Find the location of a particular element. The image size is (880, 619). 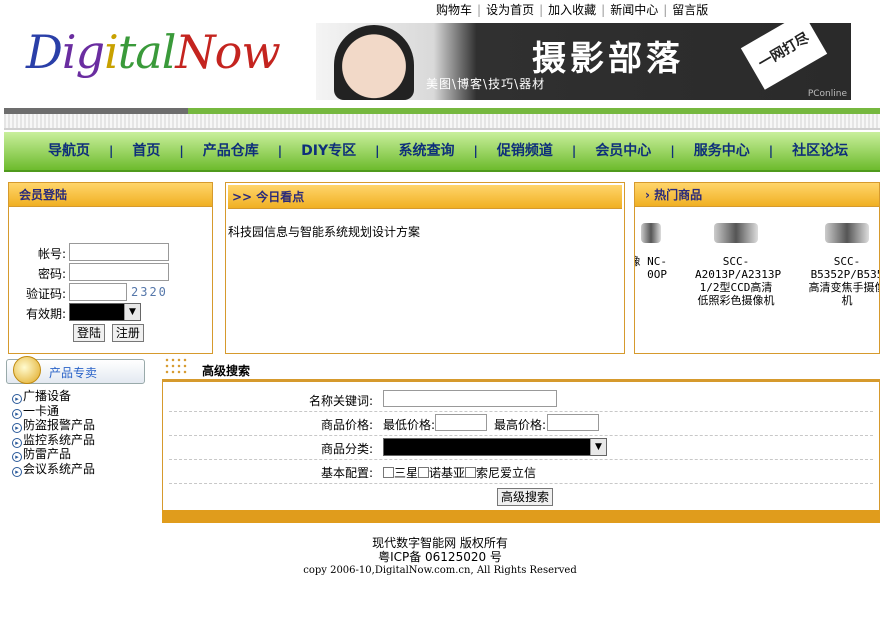

keyword-row: 名称关键词: is located at coordinates (521, 400).